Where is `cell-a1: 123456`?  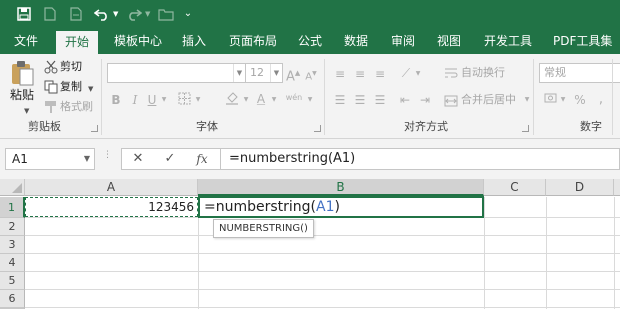
cell-a1: 123456 is located at coordinates (111, 207).